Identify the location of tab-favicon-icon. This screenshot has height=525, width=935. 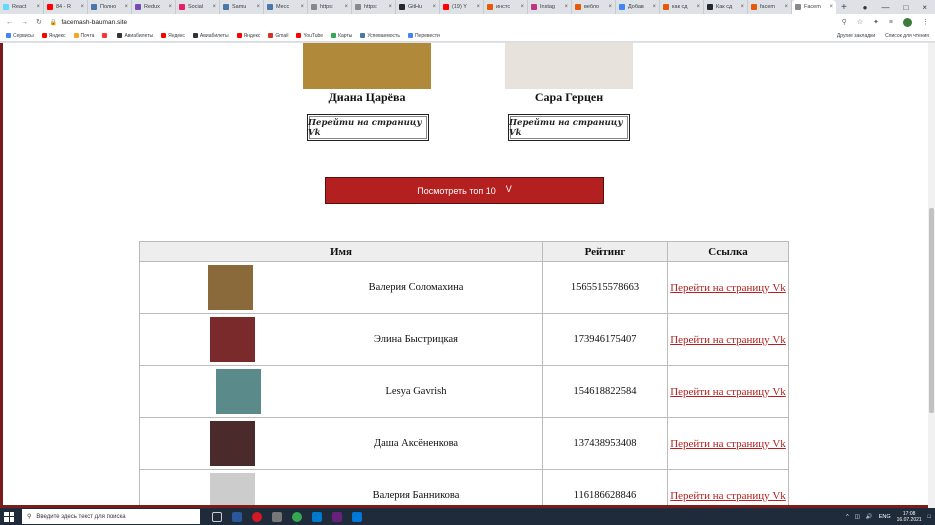
(578, 7).